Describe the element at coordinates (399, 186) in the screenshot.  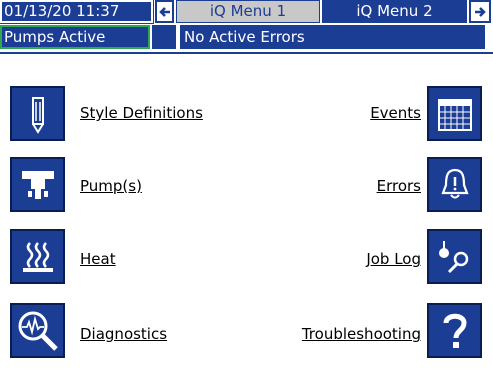
I see `errors-label: Errors` at that location.